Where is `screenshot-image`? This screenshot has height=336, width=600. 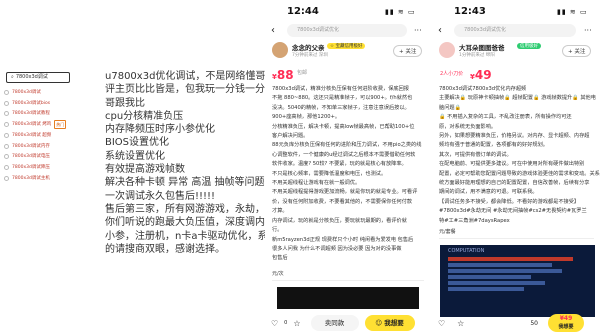 screenshot-image is located at coordinates (348, 298).